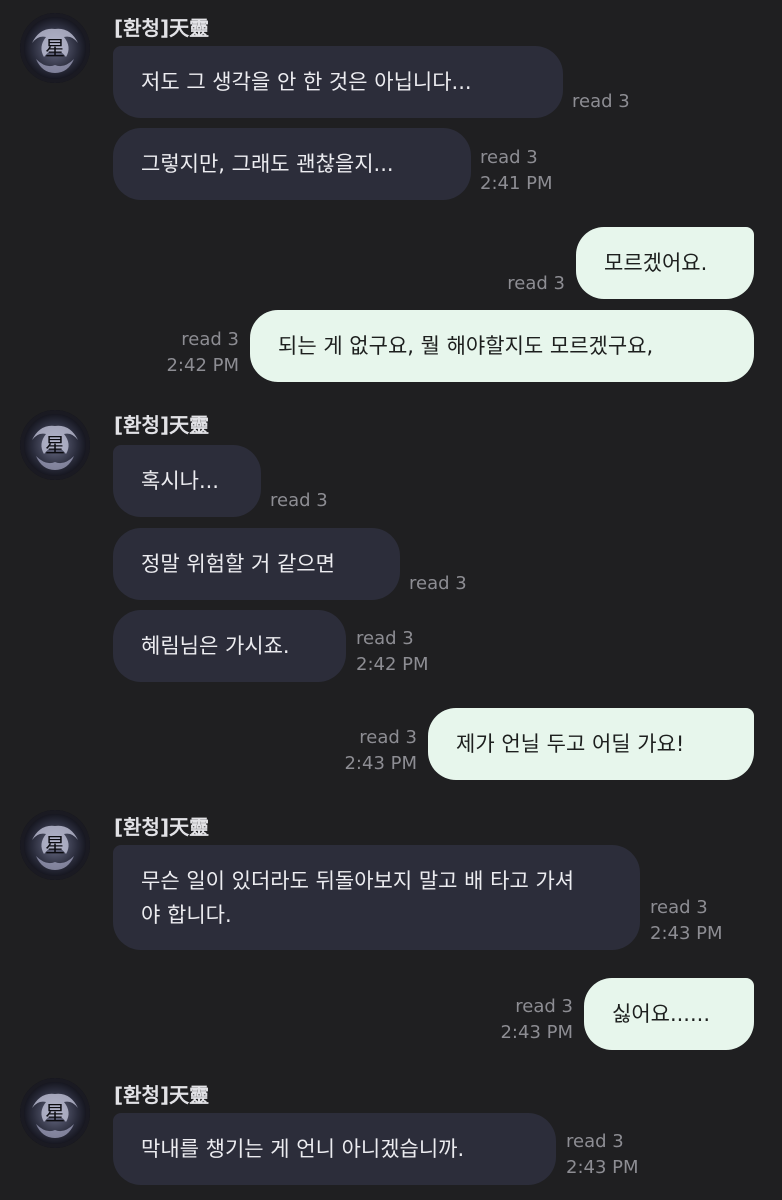  I want to click on outgoing-message-bubble: 되는 게 없구요, 뭘 해야할지도 모르겠구요,, so click(502, 346).